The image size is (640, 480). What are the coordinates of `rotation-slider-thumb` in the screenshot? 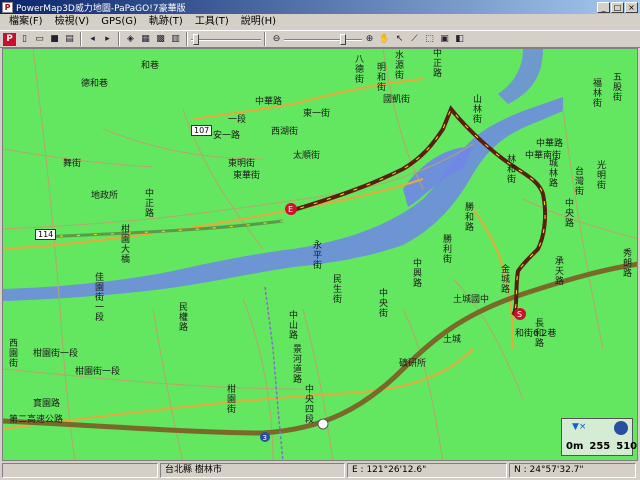 It's located at (196, 39).